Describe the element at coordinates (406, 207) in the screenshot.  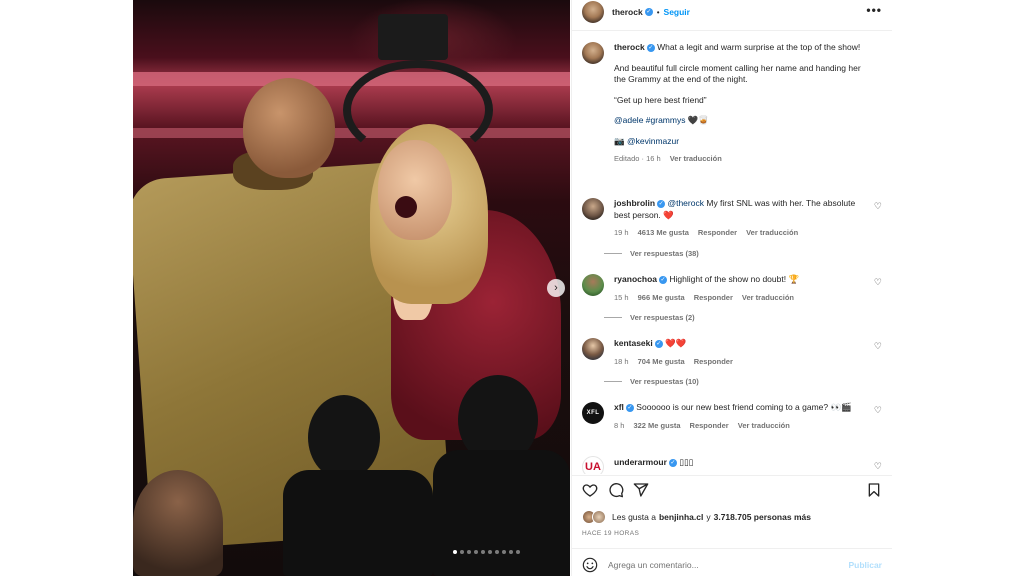
I see `open-mouth` at that location.